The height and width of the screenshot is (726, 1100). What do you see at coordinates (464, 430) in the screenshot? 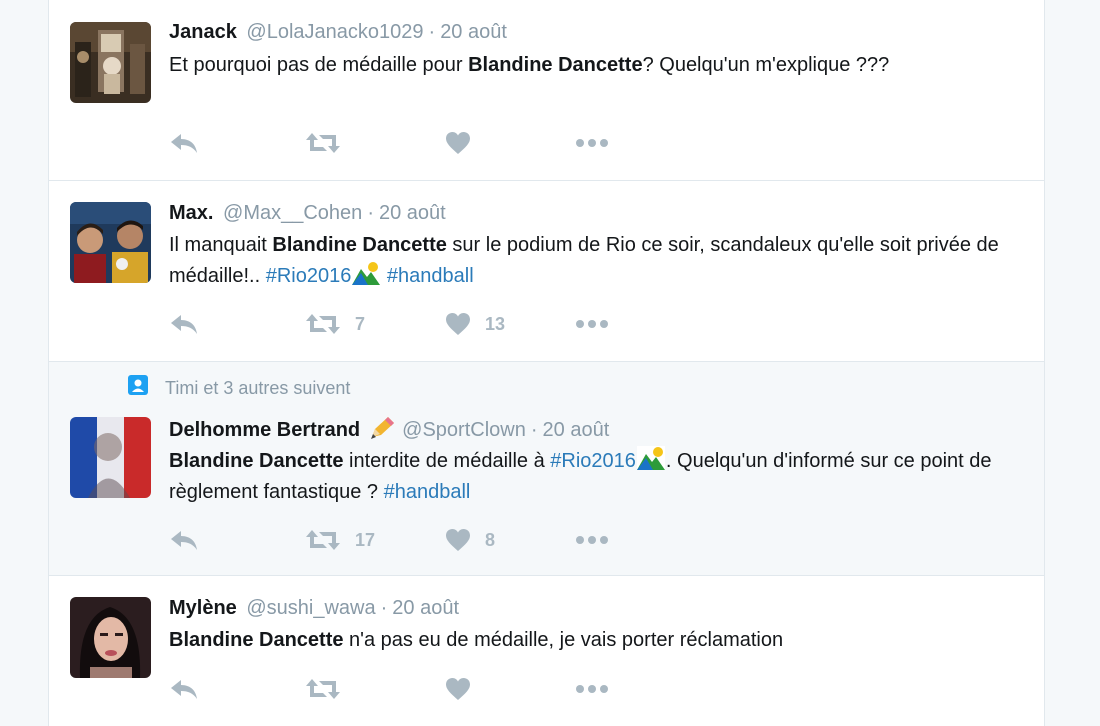
I see `author-handle: @SportClown` at bounding box center [464, 430].